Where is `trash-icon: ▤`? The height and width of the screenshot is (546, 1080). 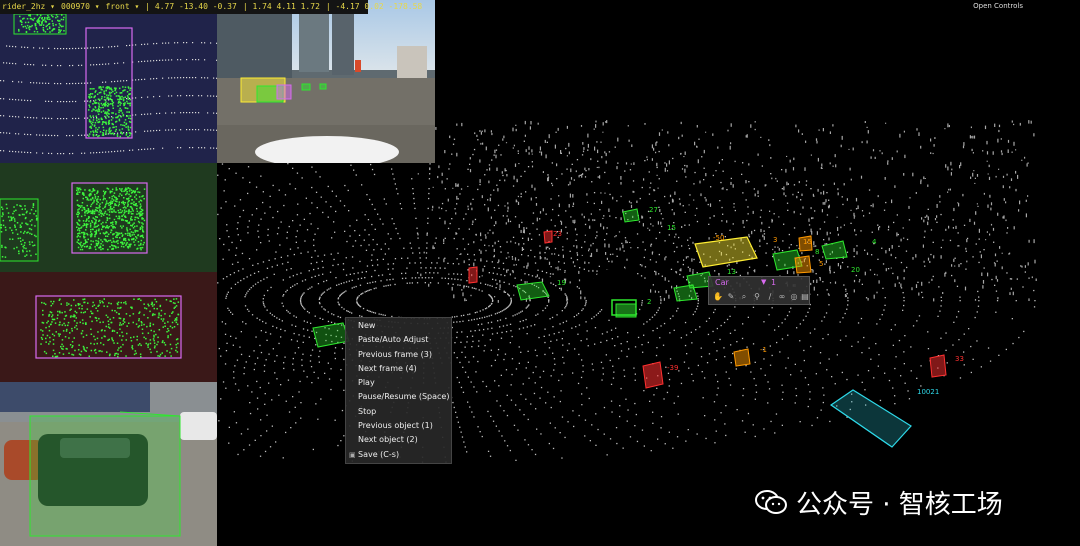
trash-icon: ▤ is located at coordinates (805, 297).